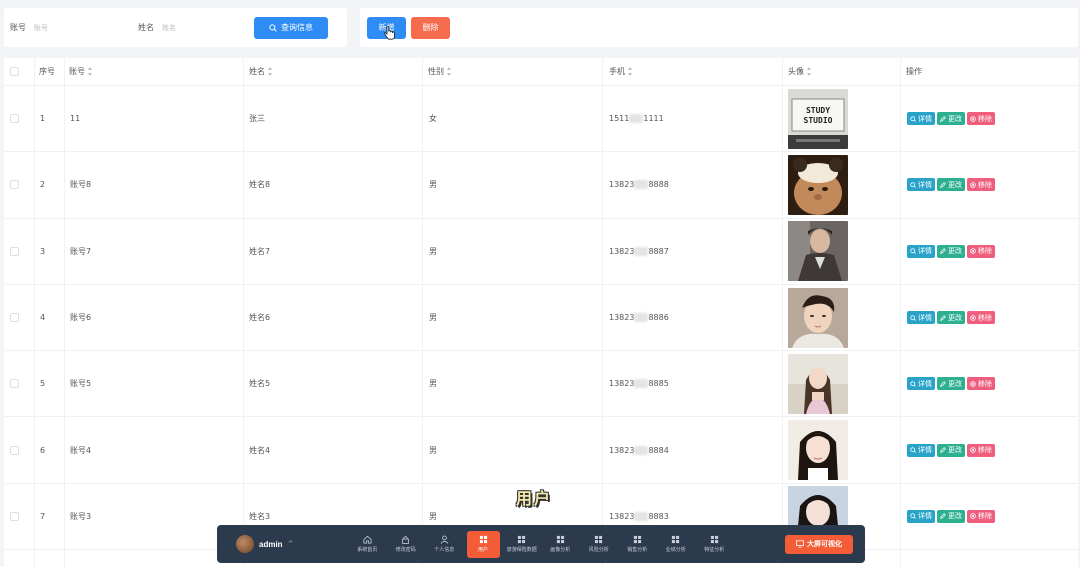 The height and width of the screenshot is (567, 1080). I want to click on dock-item: 用户, so click(483, 544).